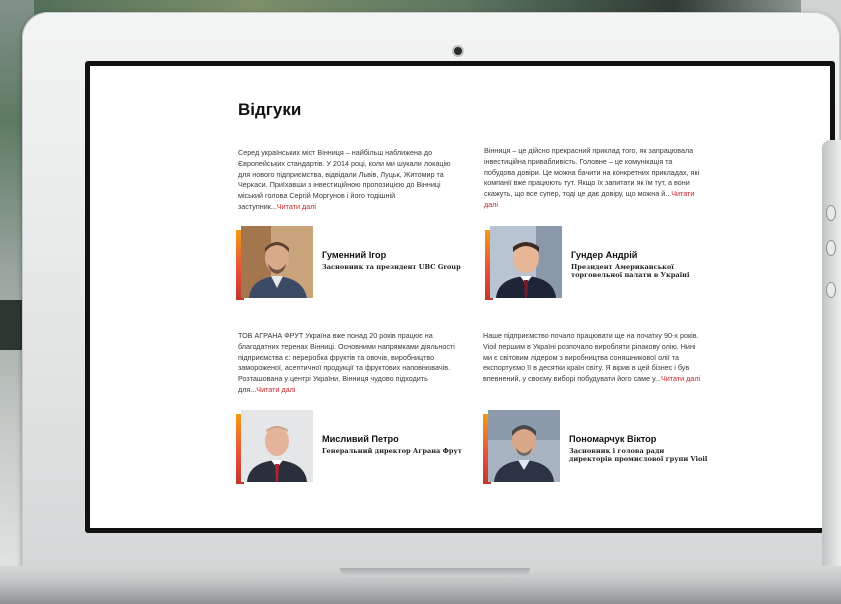  What do you see at coordinates (12, 325) in the screenshot?
I see `background-device-edge` at bounding box center [12, 325].